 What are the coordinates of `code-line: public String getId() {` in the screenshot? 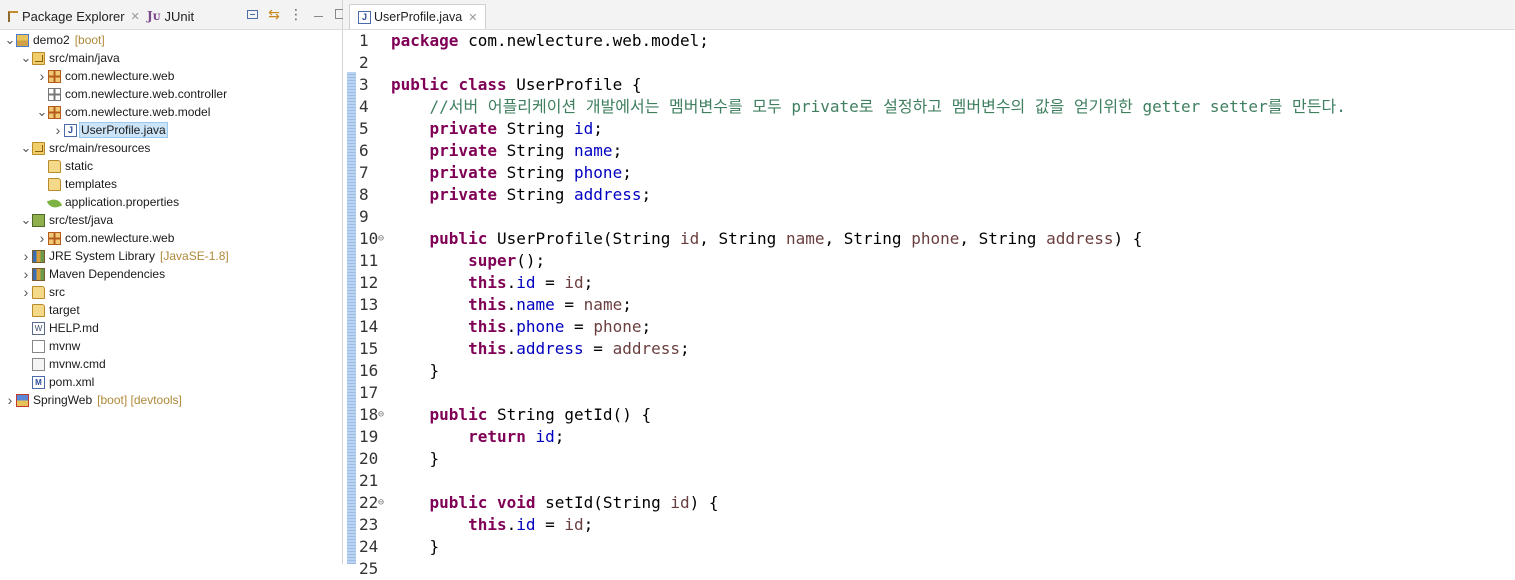 It's located at (953, 415).